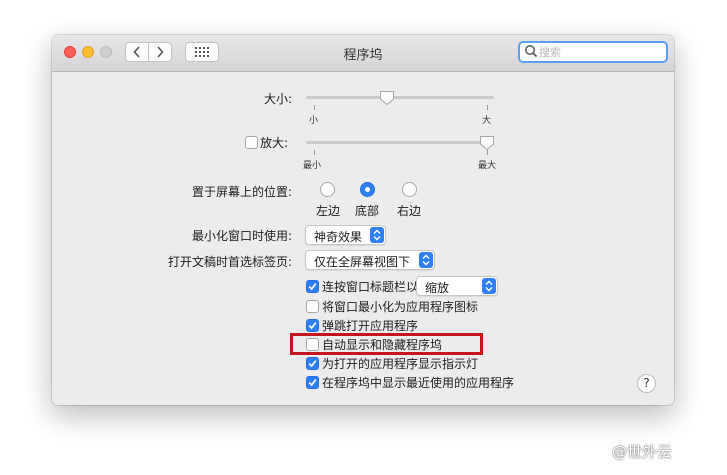 This screenshot has height=475, width=727. I want to click on prefer-tabs-popup: 仅在全屏幕视图下, so click(370, 260).